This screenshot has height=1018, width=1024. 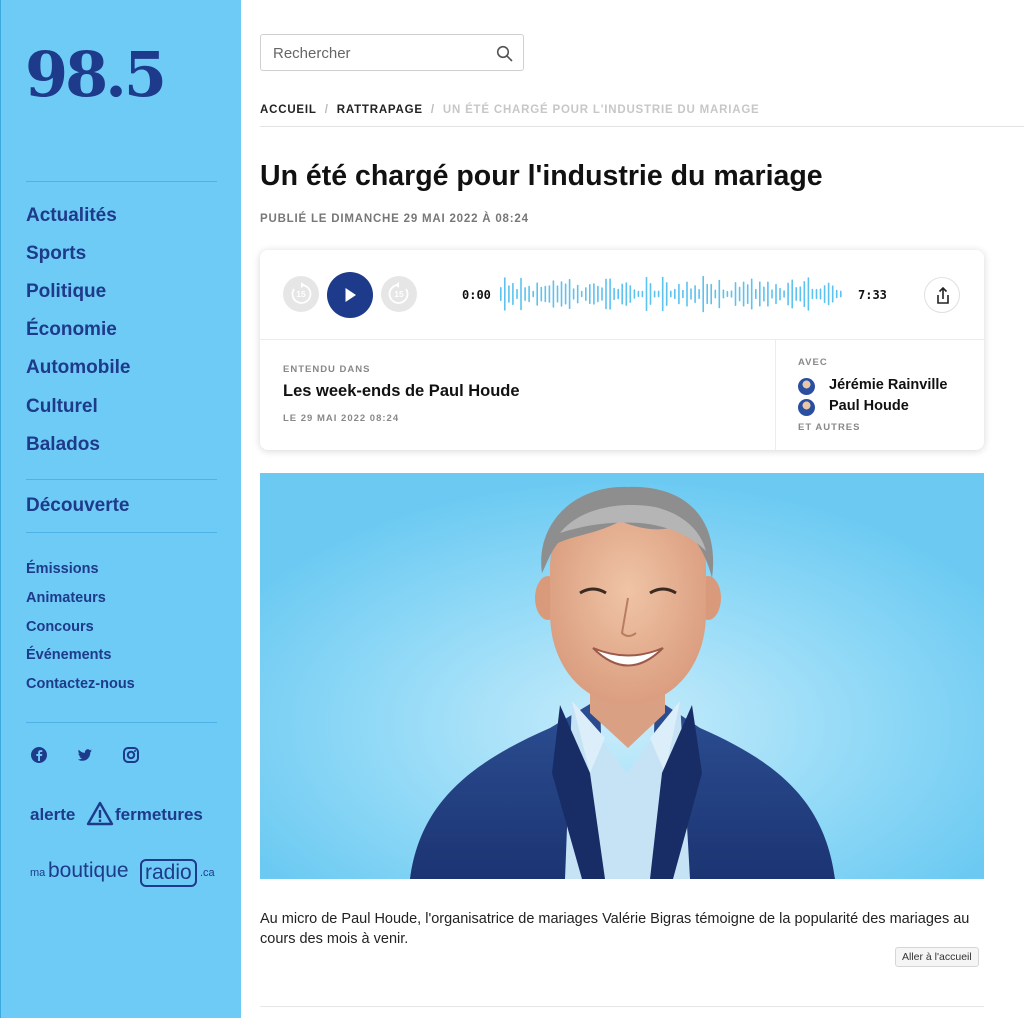 I want to click on current-time: 0:00, so click(x=476, y=295).